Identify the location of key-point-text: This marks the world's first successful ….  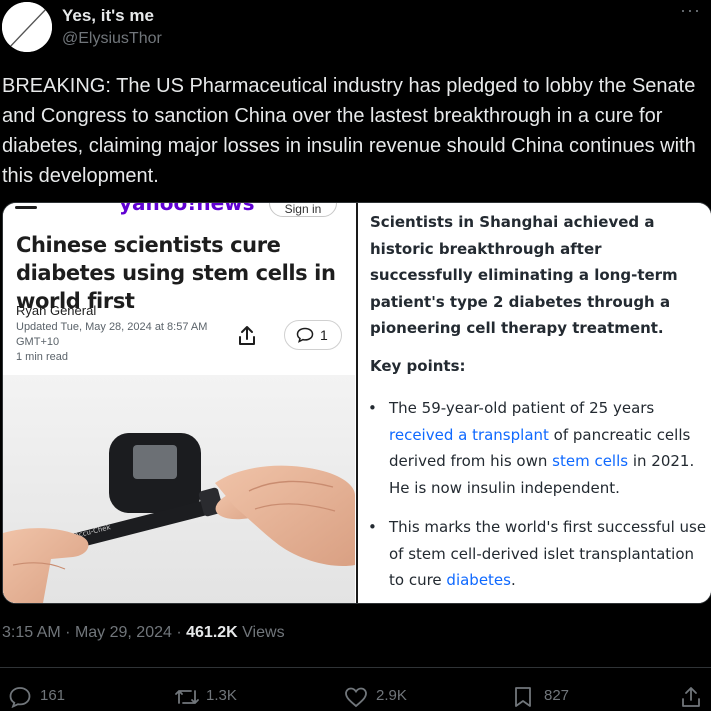
(548, 553).